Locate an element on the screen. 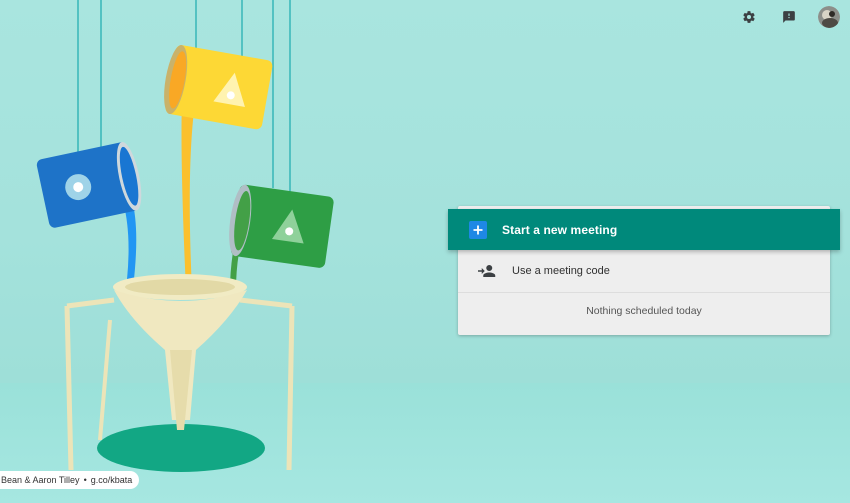 This screenshot has width=850, height=503. credit-artists: Bean & Aaron Tilley is located at coordinates (40, 480).